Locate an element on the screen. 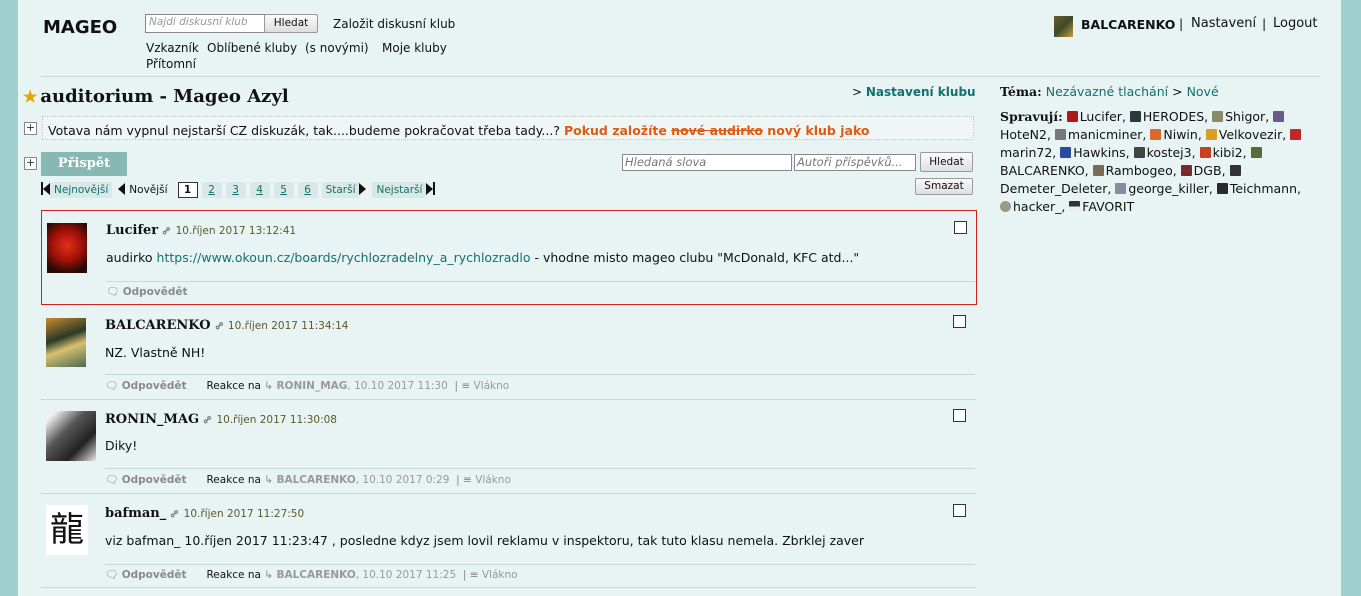 The image size is (1361, 596). admin-name: marin72 is located at coordinates (1026, 152).